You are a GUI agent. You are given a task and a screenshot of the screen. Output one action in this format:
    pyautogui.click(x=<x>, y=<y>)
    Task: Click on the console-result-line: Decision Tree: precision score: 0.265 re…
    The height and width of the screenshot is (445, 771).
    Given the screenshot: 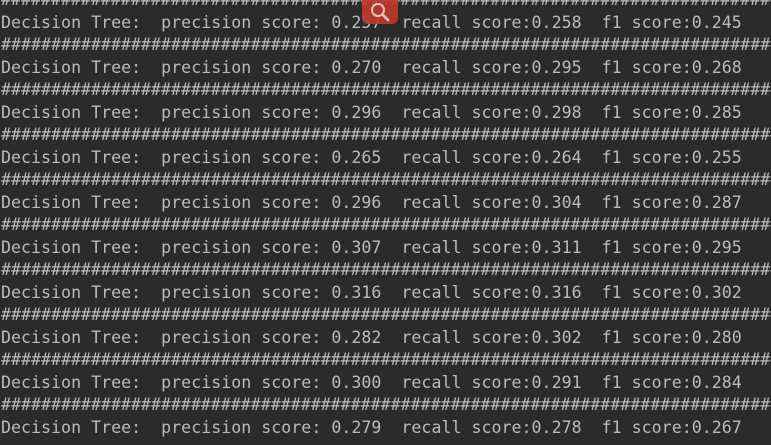 What is the action you would take?
    pyautogui.click(x=371, y=157)
    